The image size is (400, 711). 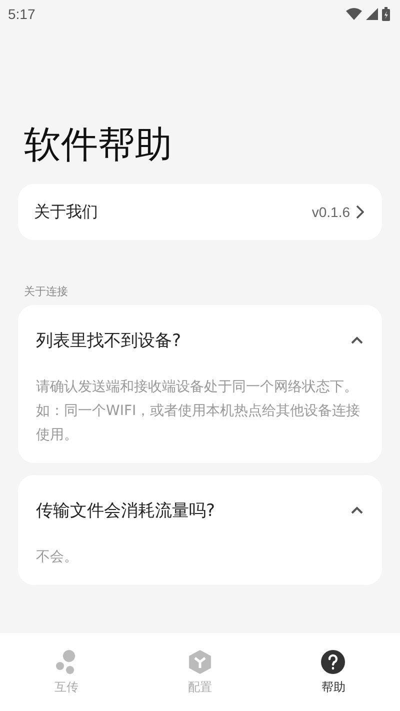 What do you see at coordinates (193, 510) in the screenshot?
I see `faq-question: 传输文件会消耗流量吗?` at bounding box center [193, 510].